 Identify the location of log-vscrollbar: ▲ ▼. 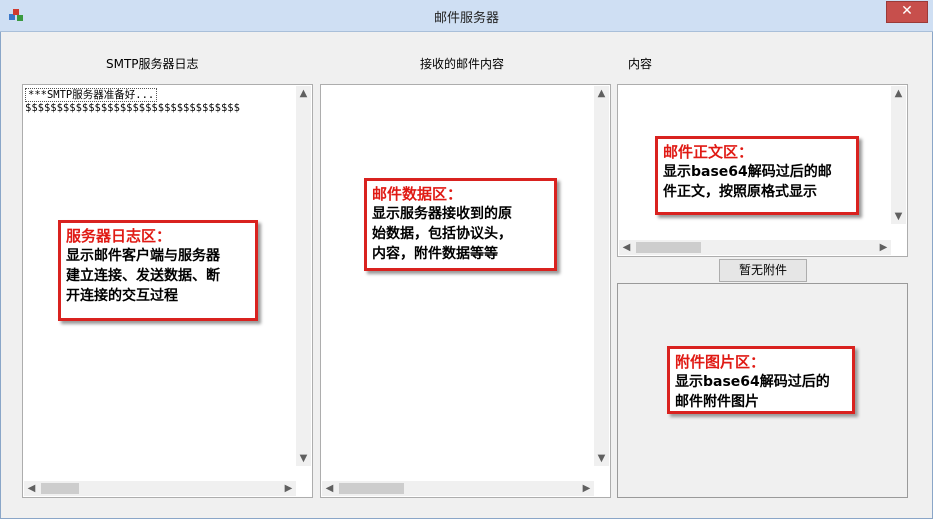
(303, 276).